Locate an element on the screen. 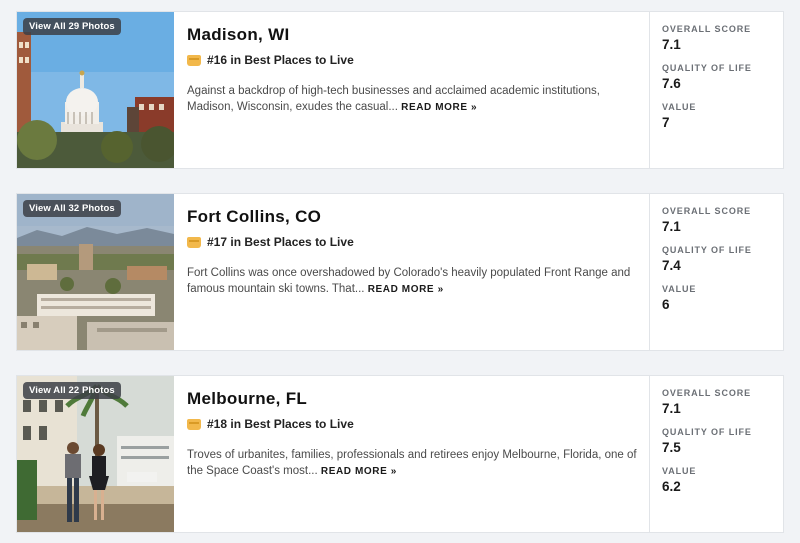  ranking-text: #16 in Best Places to Live is located at coordinates (280, 60).